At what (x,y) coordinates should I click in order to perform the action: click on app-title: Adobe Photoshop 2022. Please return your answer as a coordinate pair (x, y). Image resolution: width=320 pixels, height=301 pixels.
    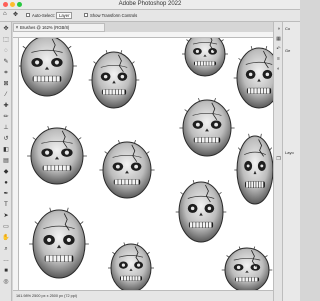
    Looking at the image, I should click on (150, 4).